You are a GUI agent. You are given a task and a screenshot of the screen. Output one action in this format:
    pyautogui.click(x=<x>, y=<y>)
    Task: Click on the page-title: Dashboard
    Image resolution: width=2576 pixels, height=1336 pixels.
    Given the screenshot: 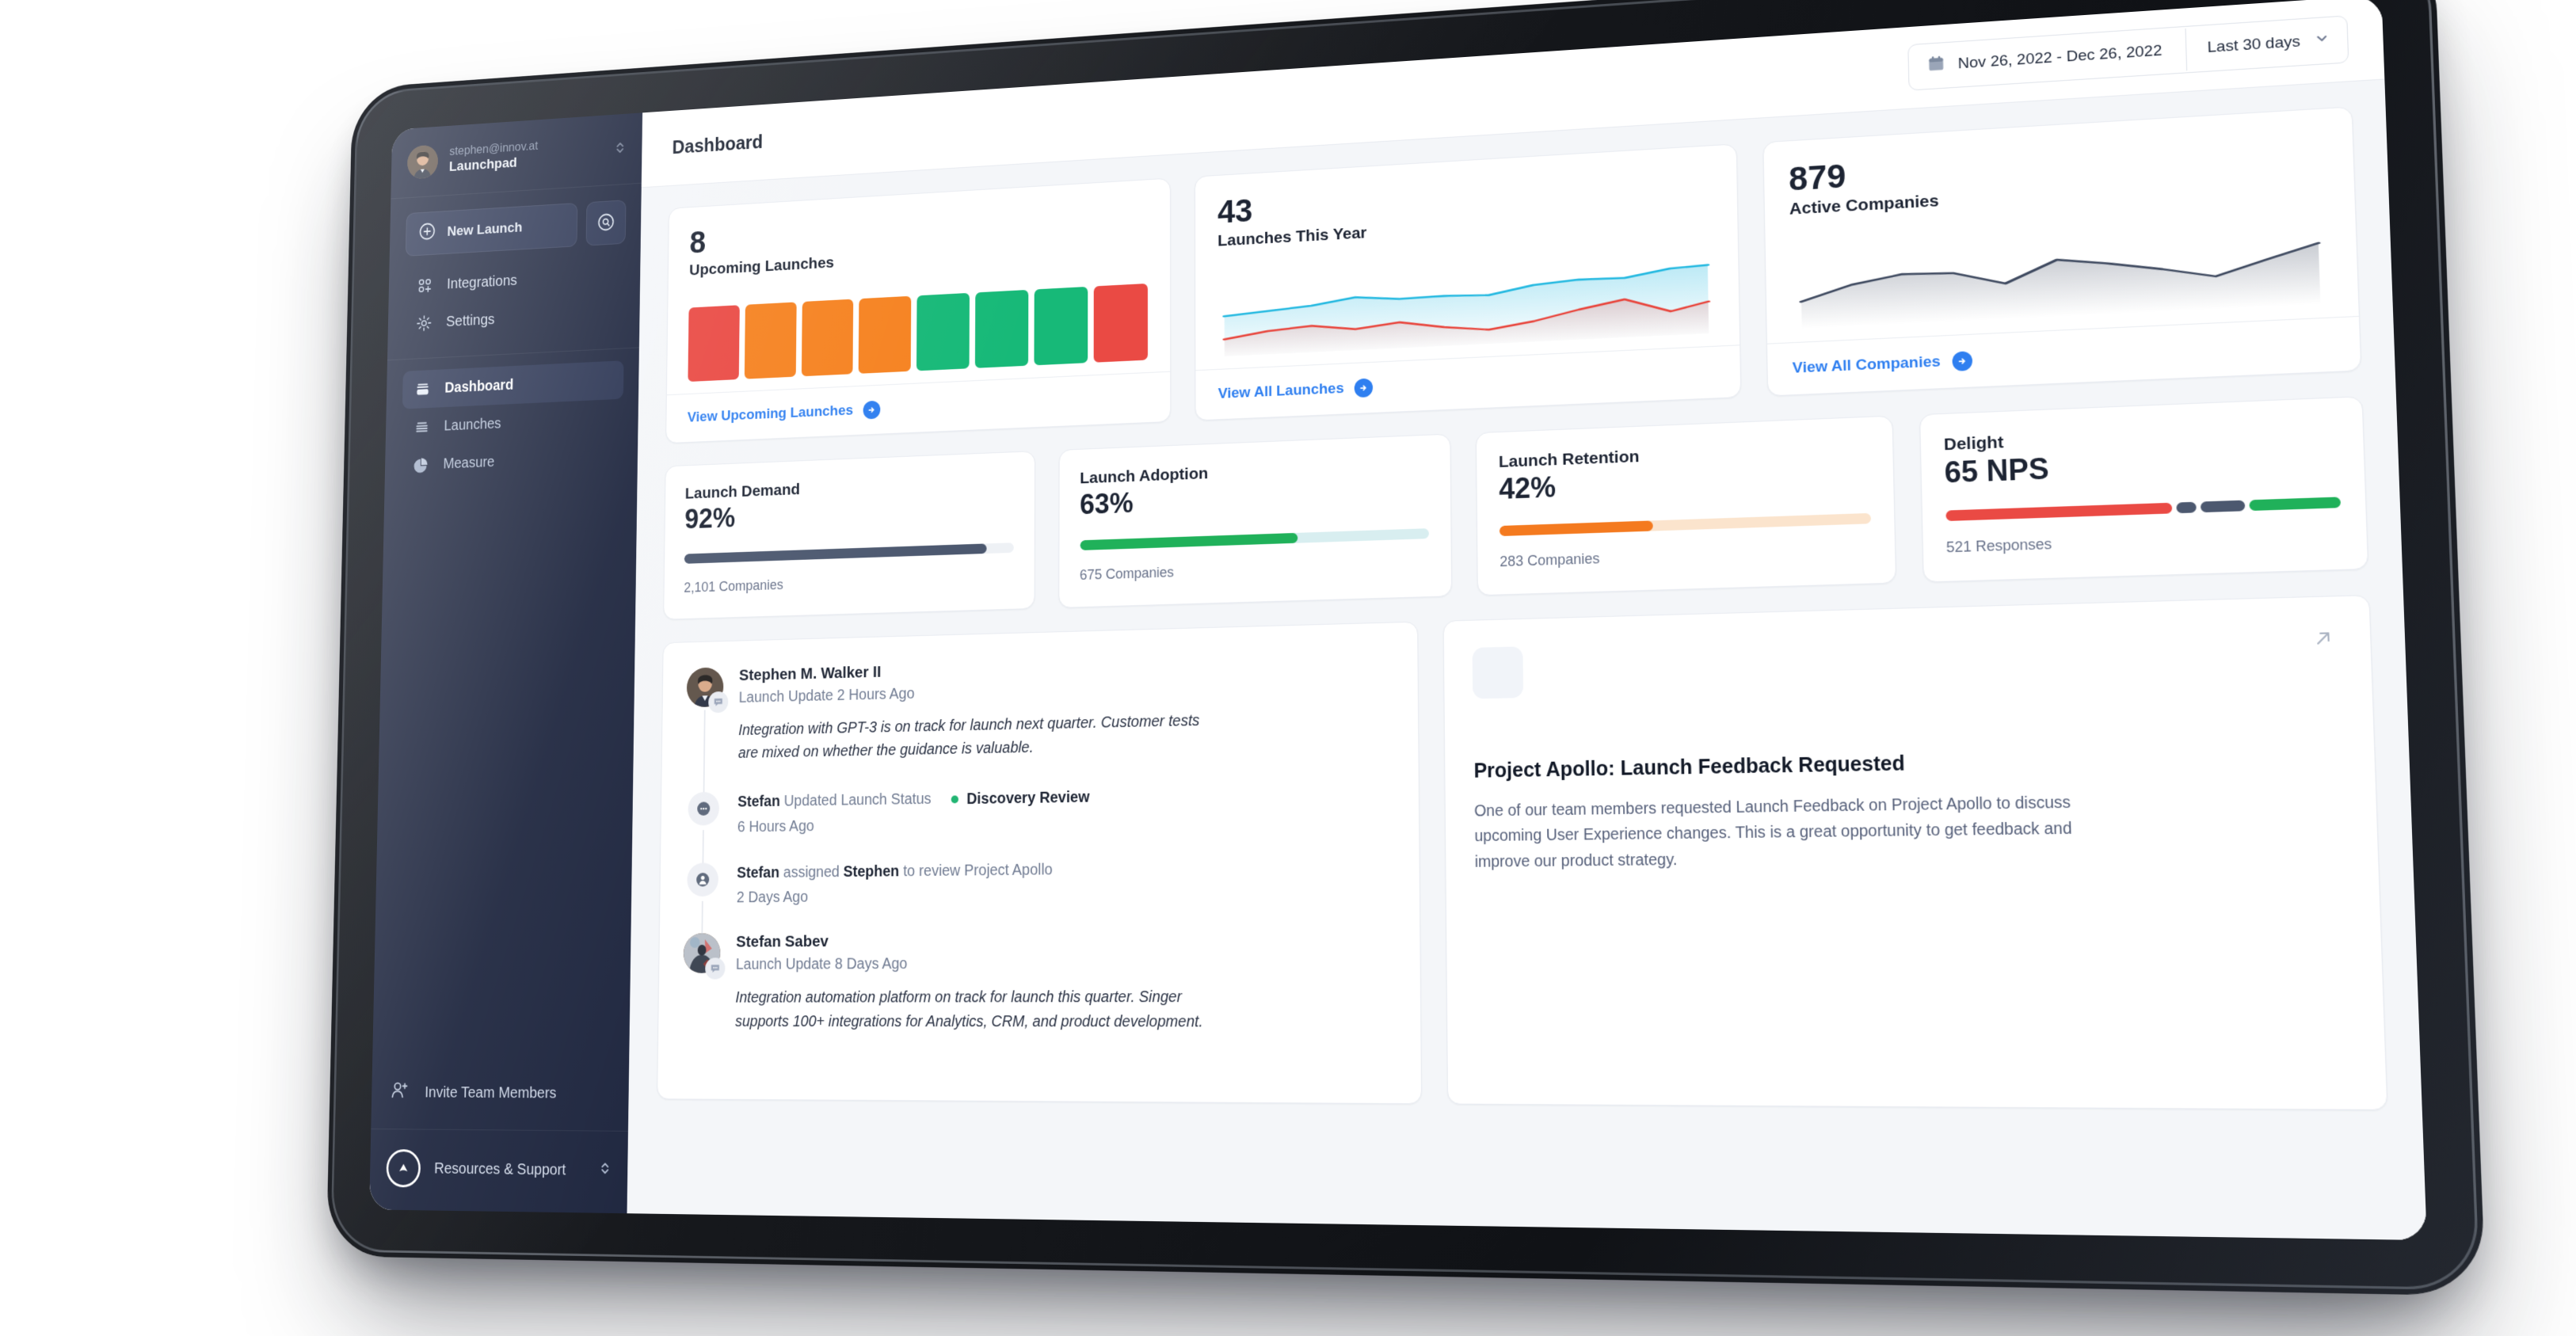 What is the action you would take?
    pyautogui.click(x=718, y=144)
    